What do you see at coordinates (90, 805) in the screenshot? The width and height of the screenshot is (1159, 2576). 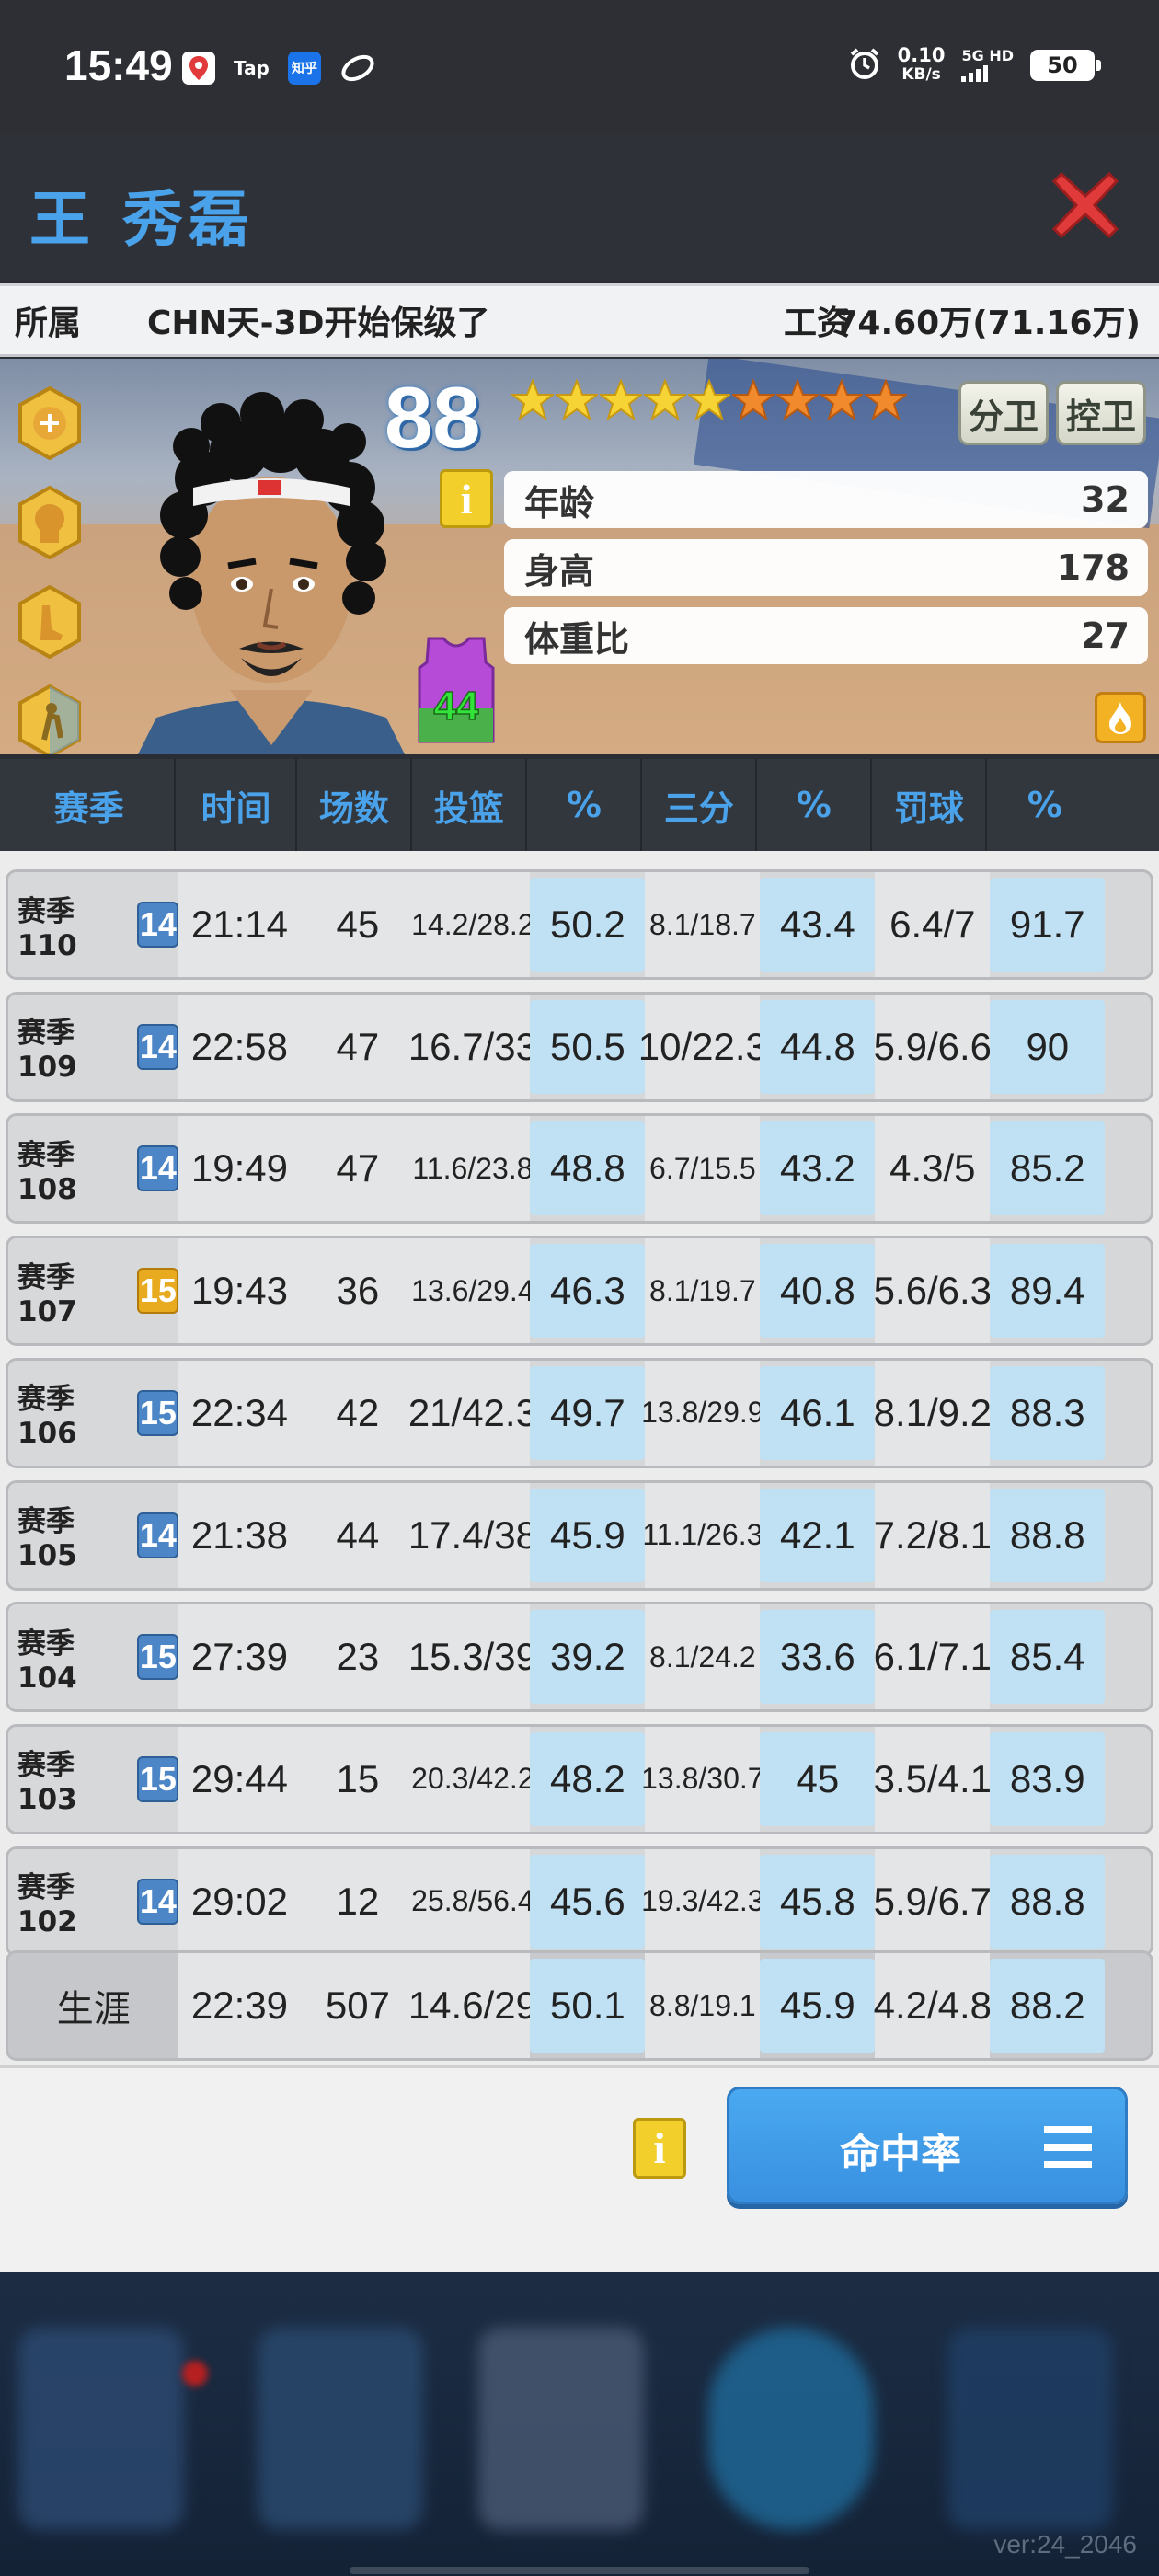 I see `column-header: 赛季` at bounding box center [90, 805].